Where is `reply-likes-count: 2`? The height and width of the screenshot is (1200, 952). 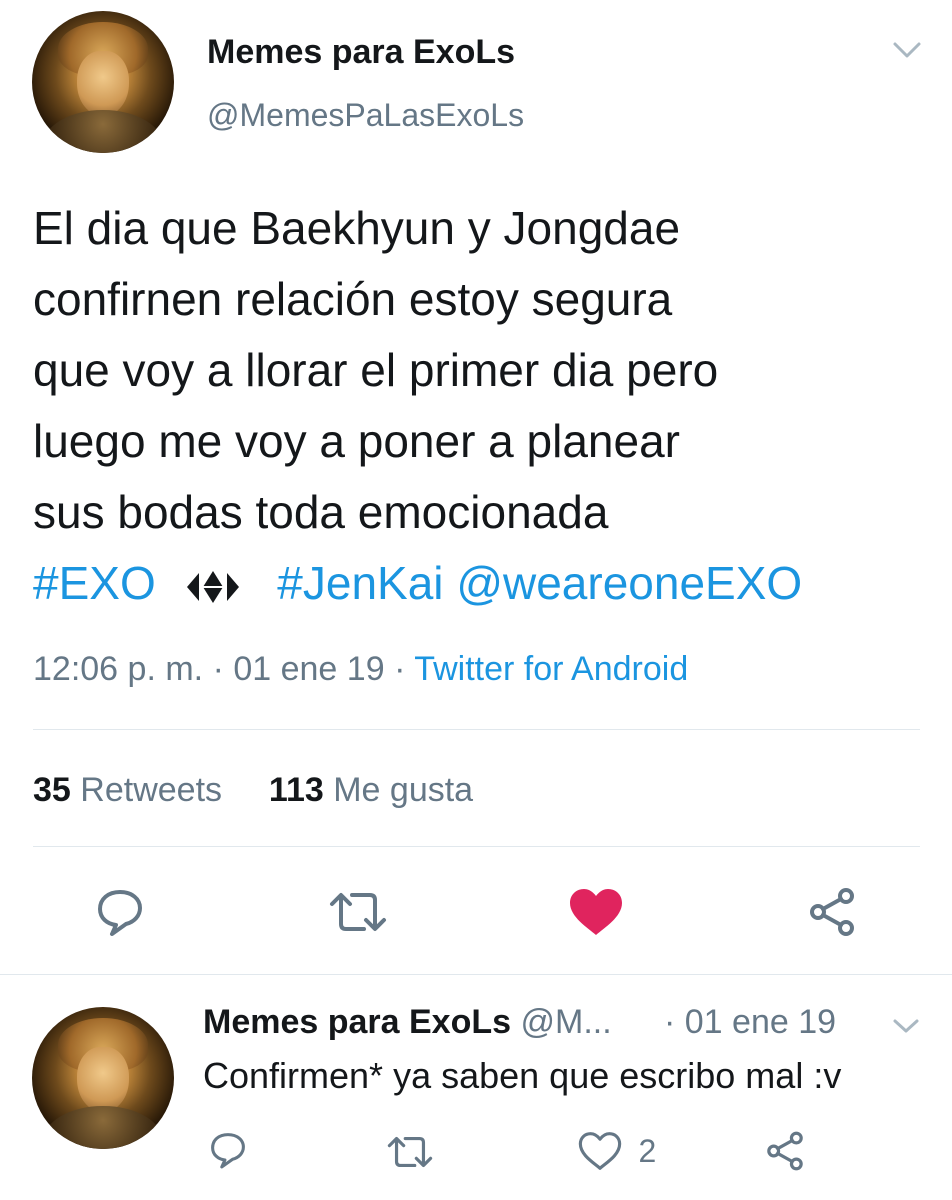
reply-likes-count: 2 is located at coordinates (647, 1150).